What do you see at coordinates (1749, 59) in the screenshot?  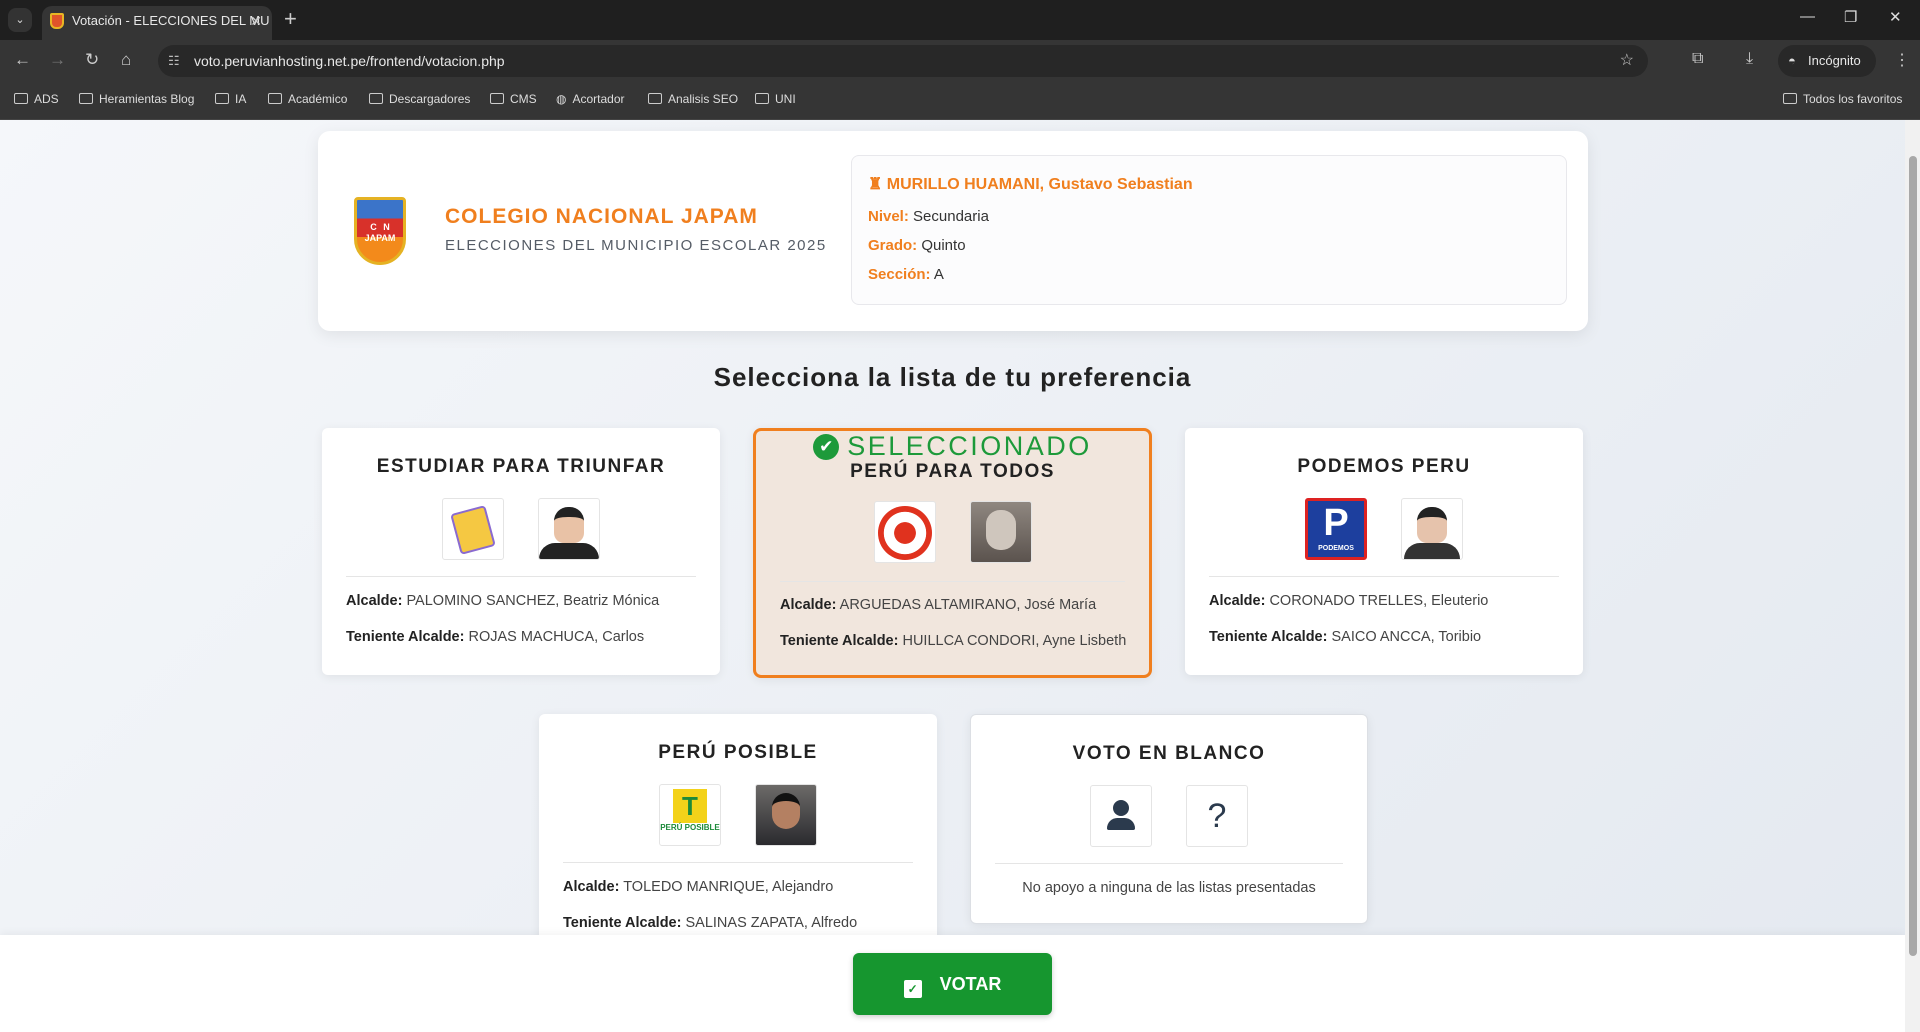 I see `download-icon: ⤓` at bounding box center [1749, 59].